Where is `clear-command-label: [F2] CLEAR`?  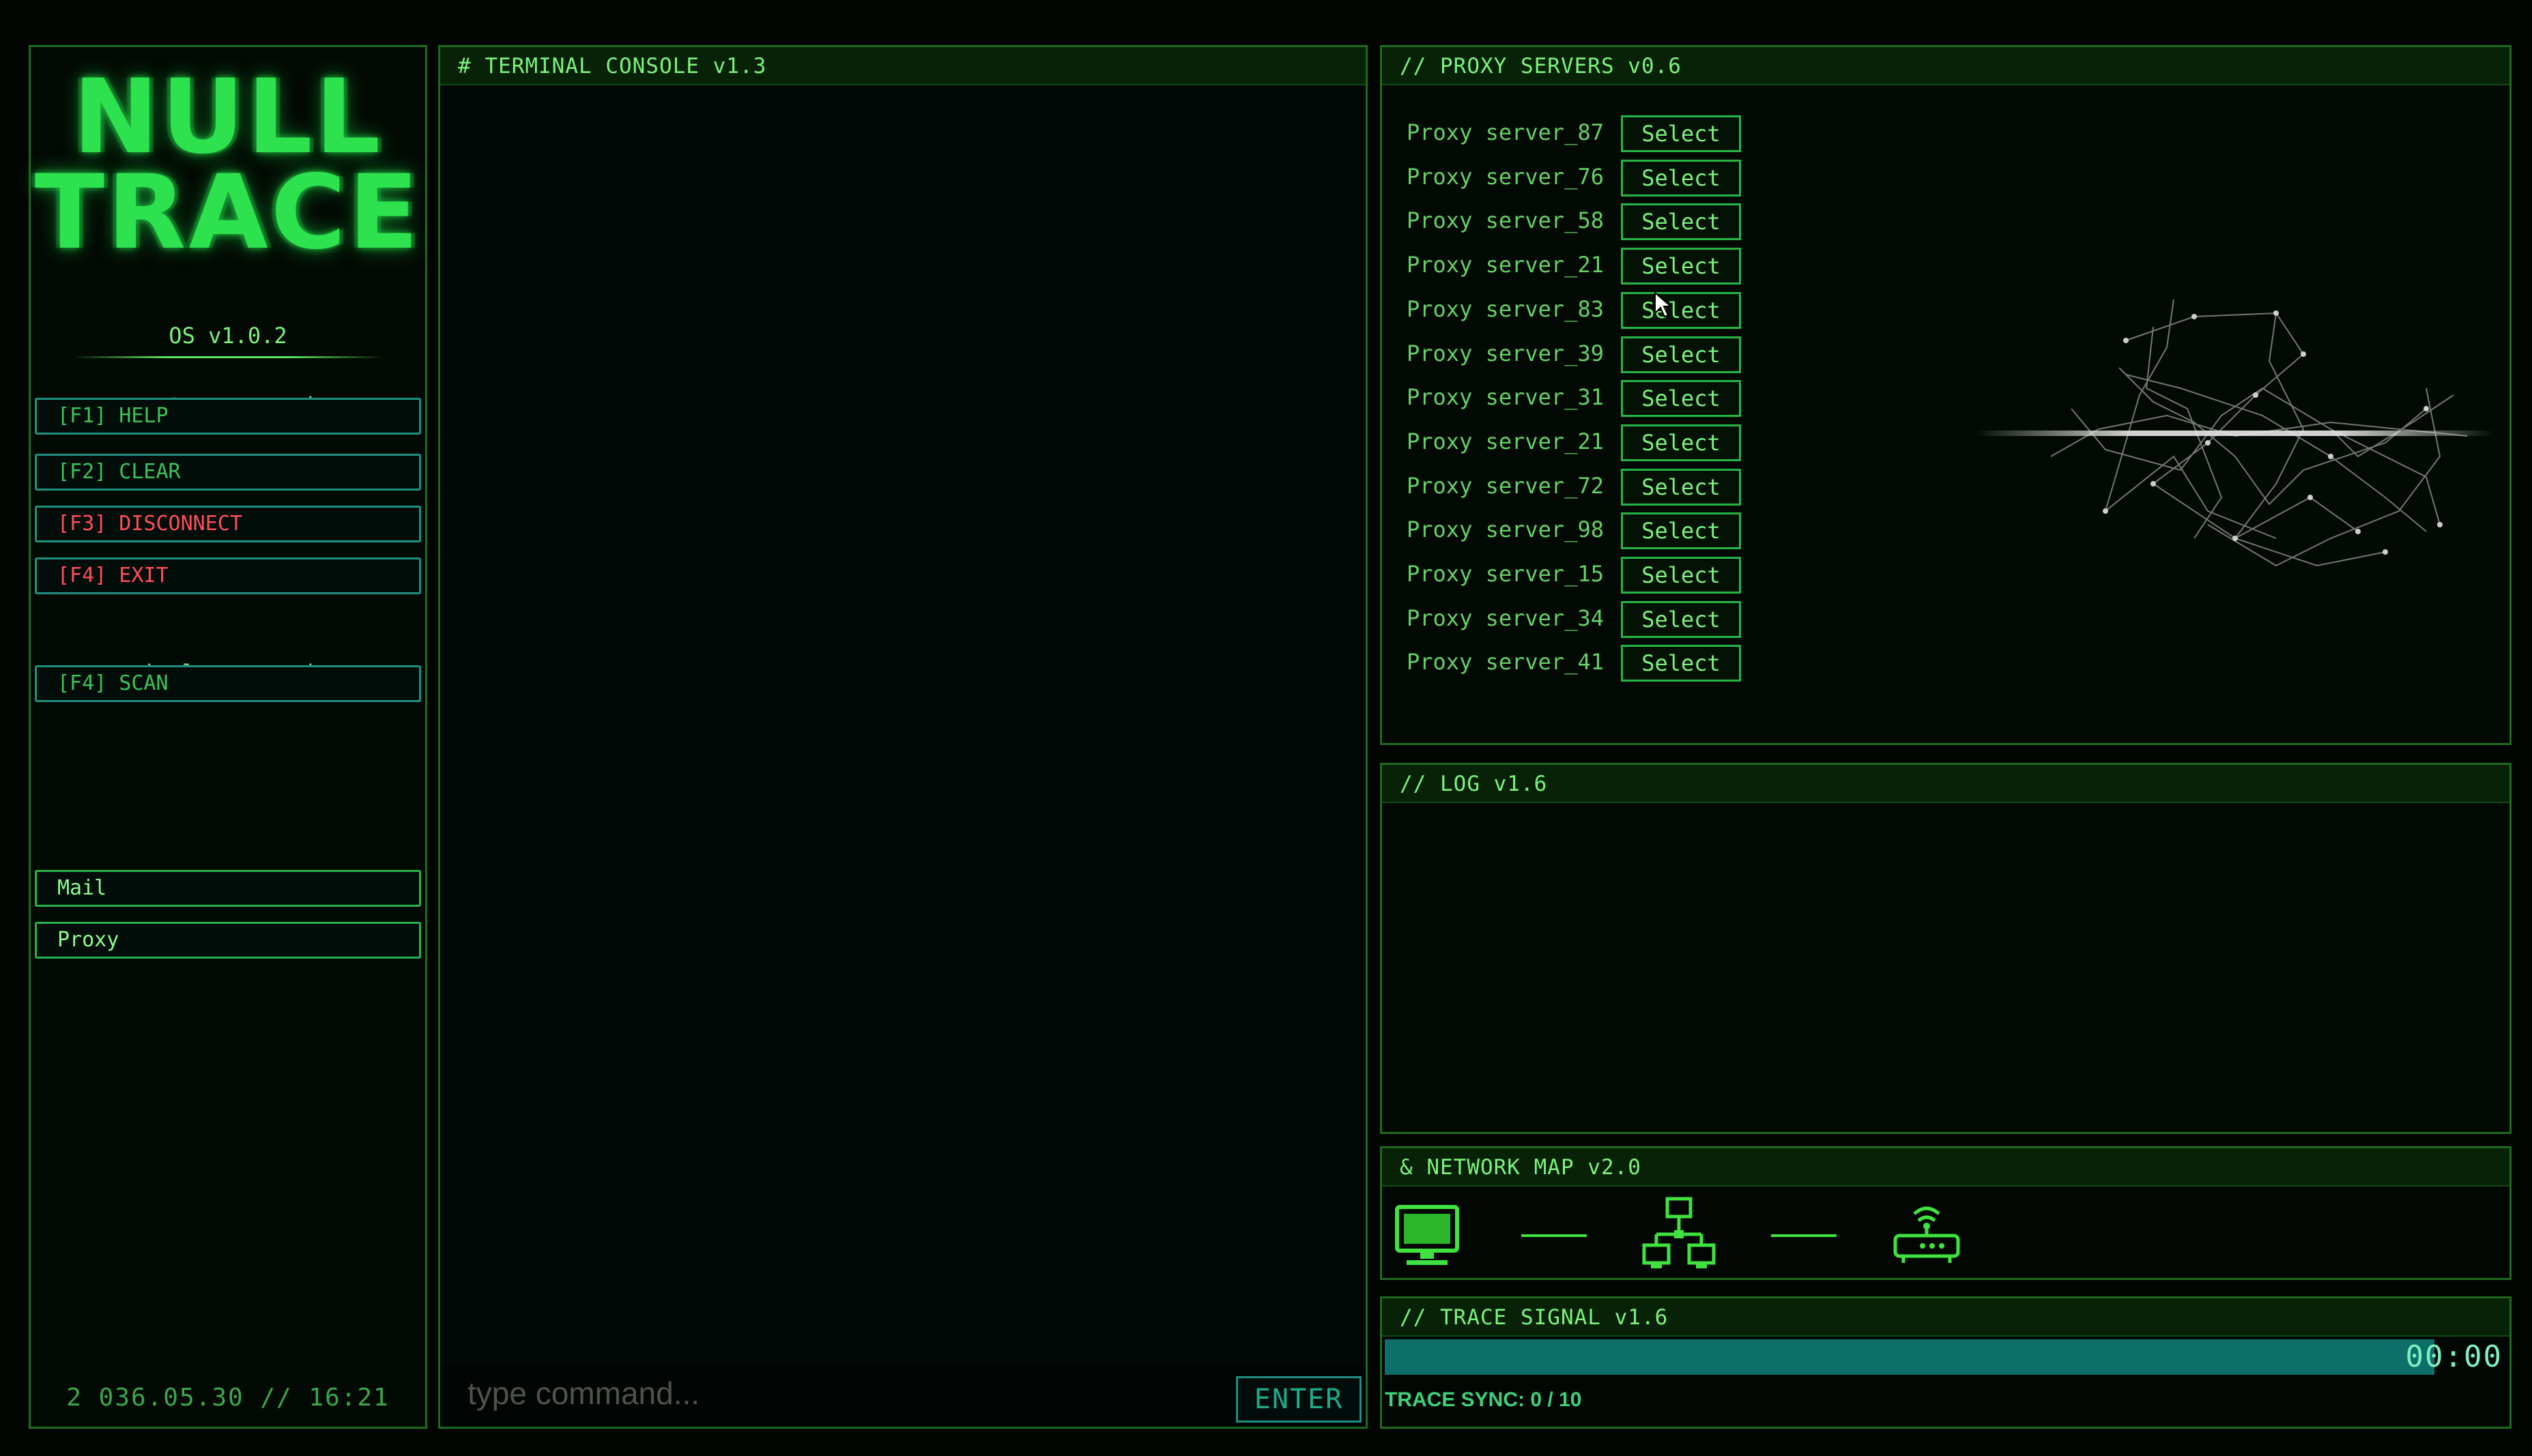 clear-command-label: [F2] CLEAR is located at coordinates (119, 472).